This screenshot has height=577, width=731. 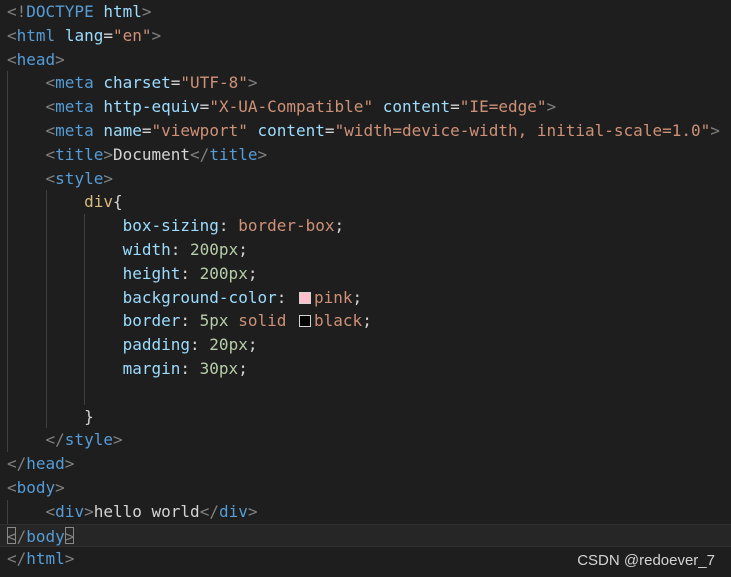 What do you see at coordinates (291, 107) in the screenshot?
I see `code-token: "X-UA-Compatible"` at bounding box center [291, 107].